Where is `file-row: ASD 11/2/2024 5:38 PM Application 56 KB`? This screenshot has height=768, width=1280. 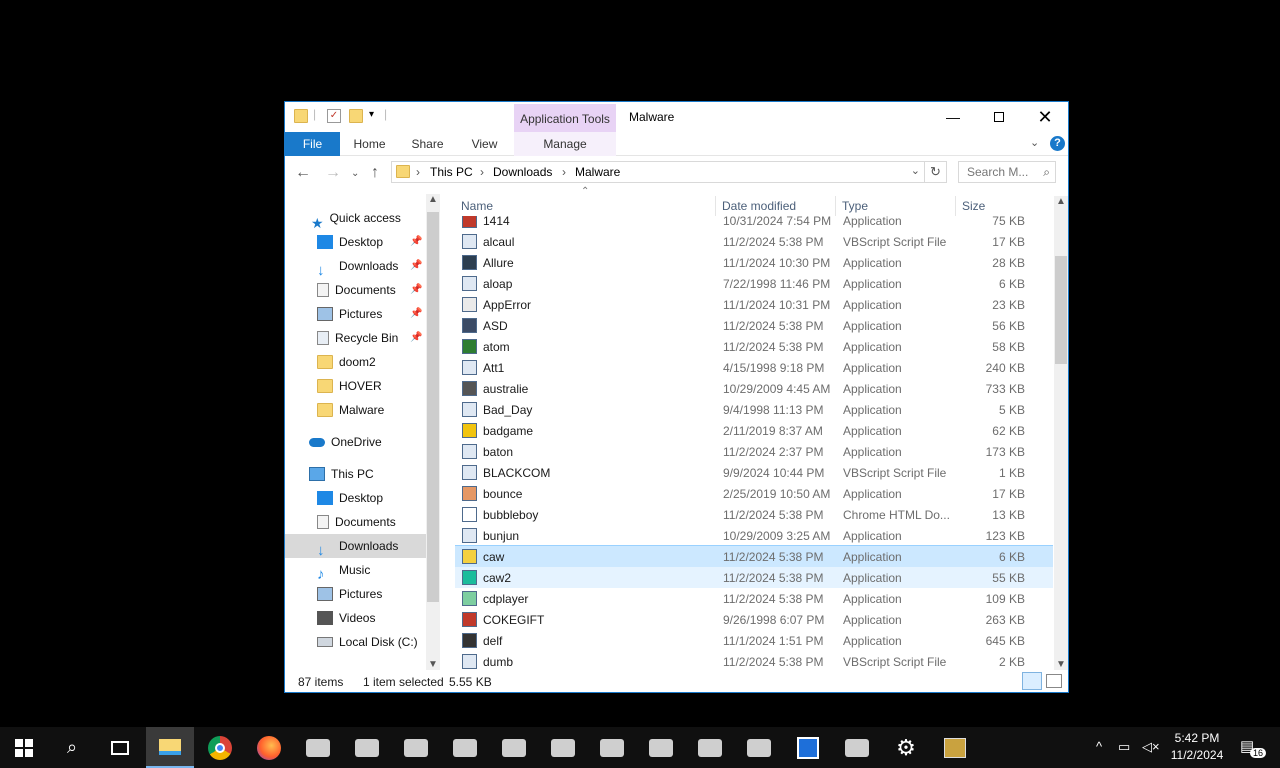
file-row: ASD 11/2/2024 5:38 PM Application 56 KB is located at coordinates (754, 325).